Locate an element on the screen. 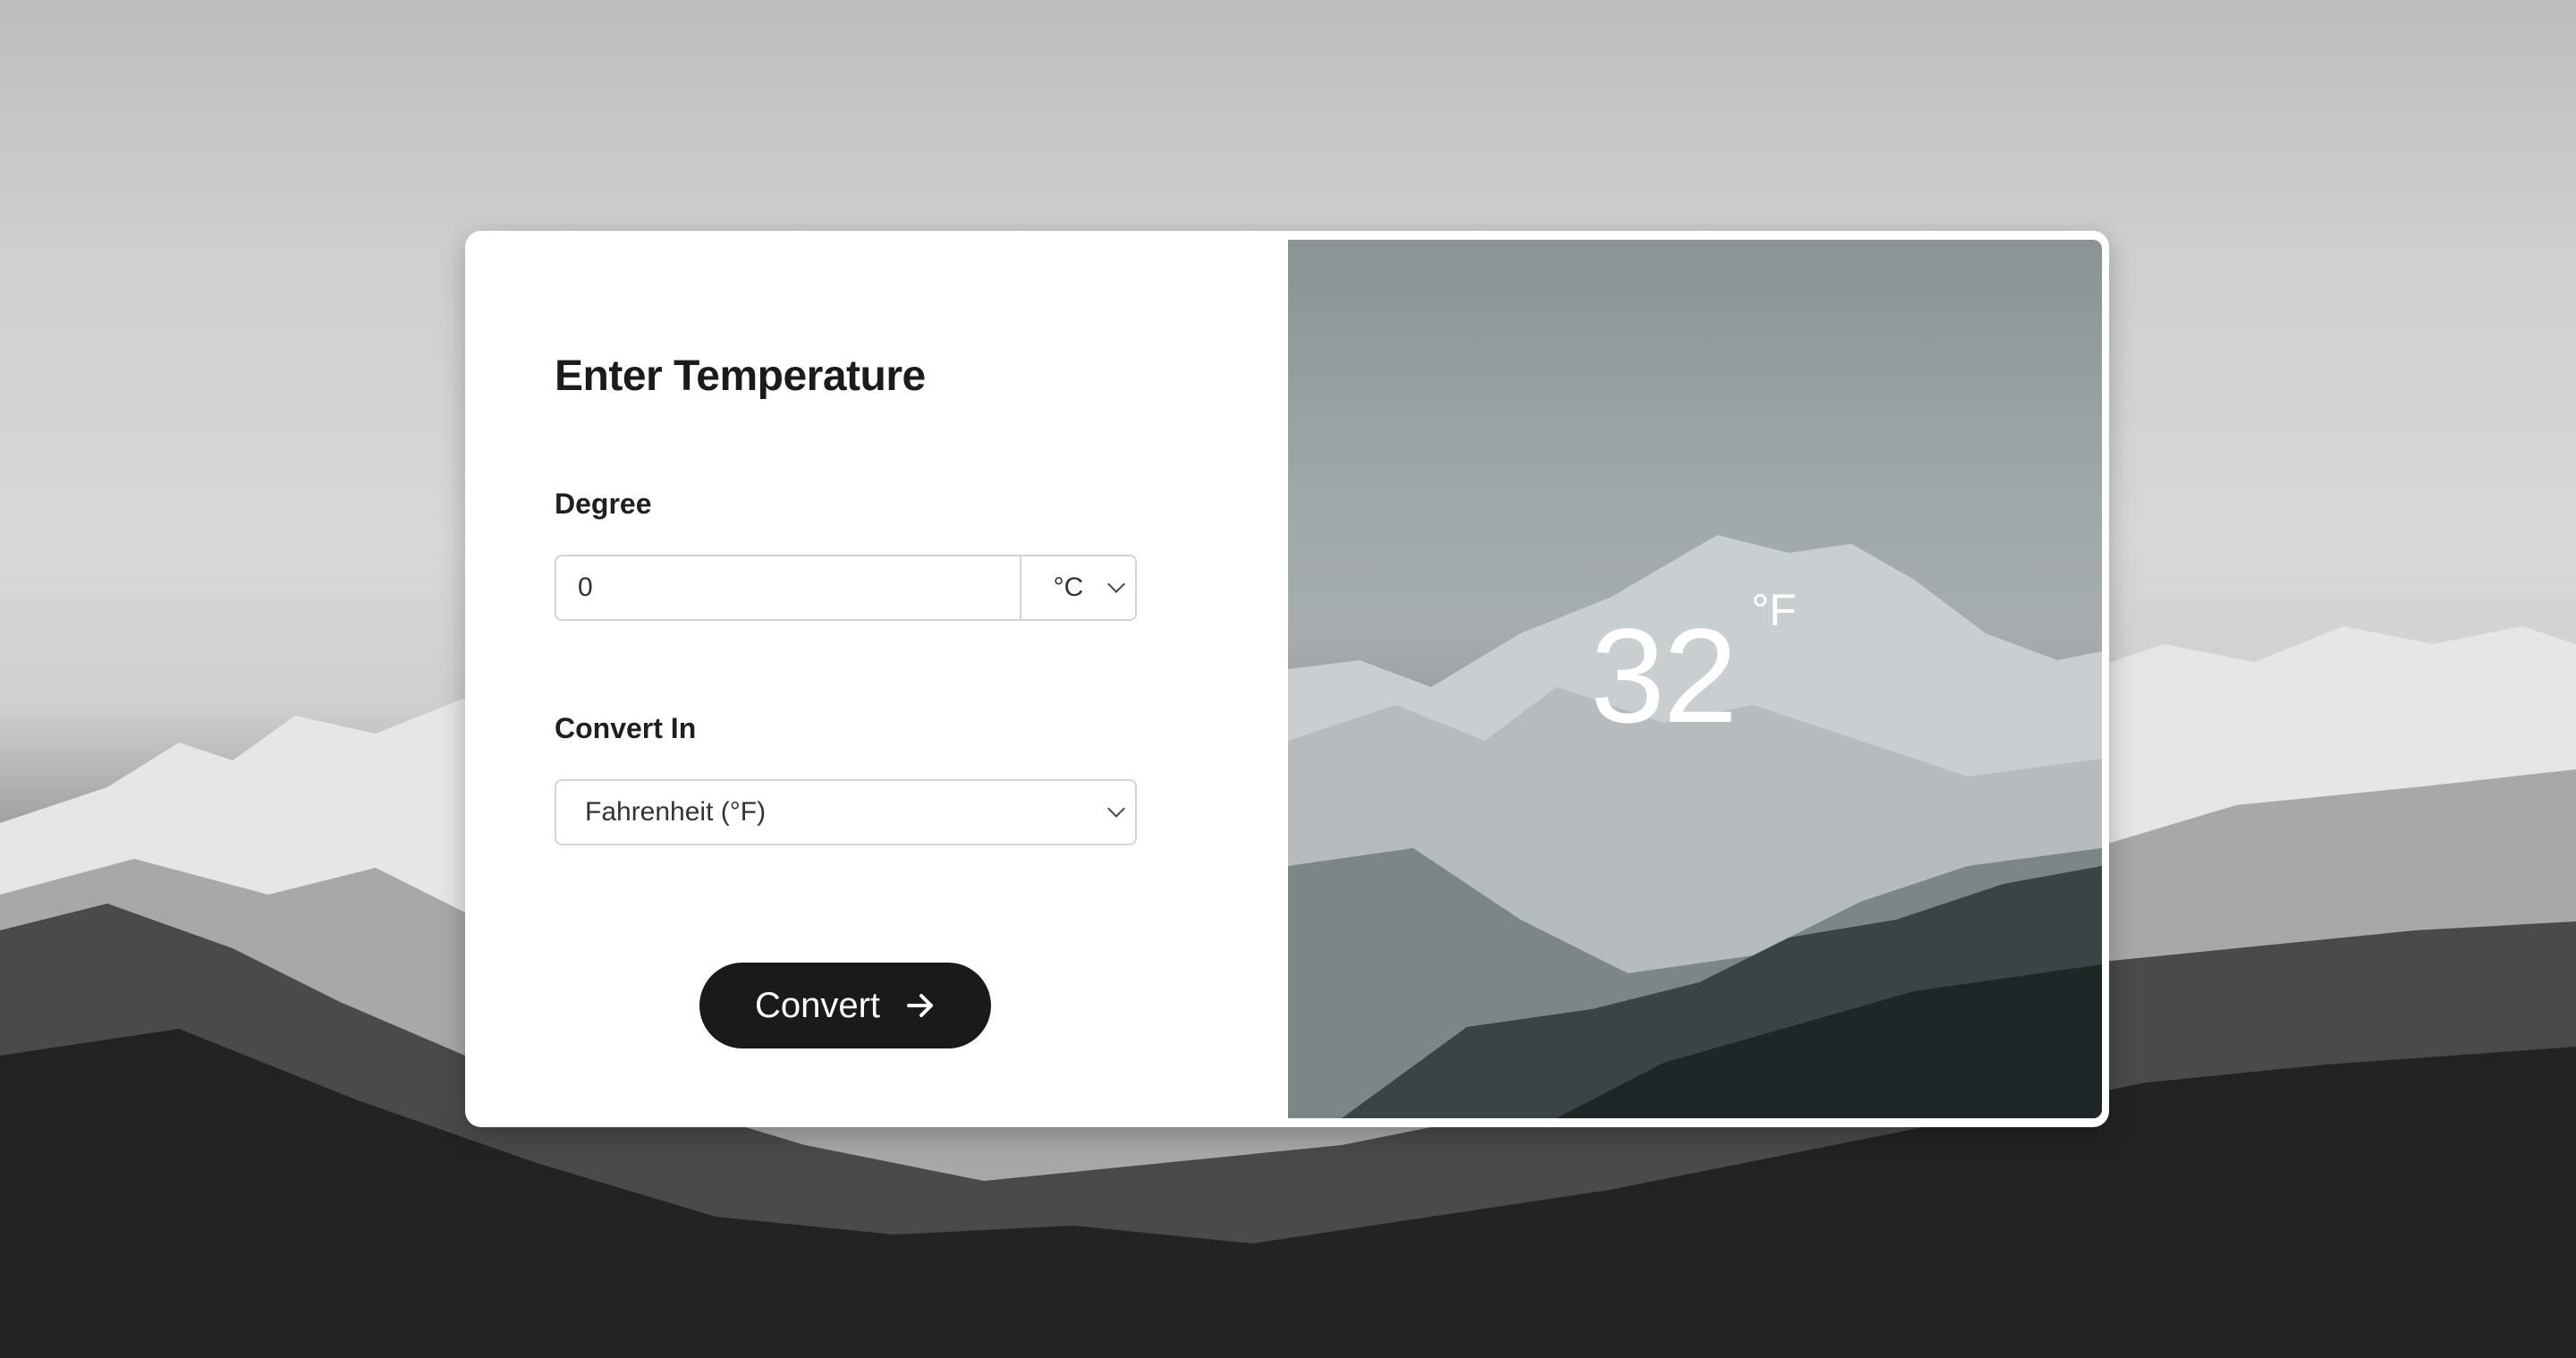 The image size is (2576, 1358). convert-button-label: Convert is located at coordinates (817, 1005).